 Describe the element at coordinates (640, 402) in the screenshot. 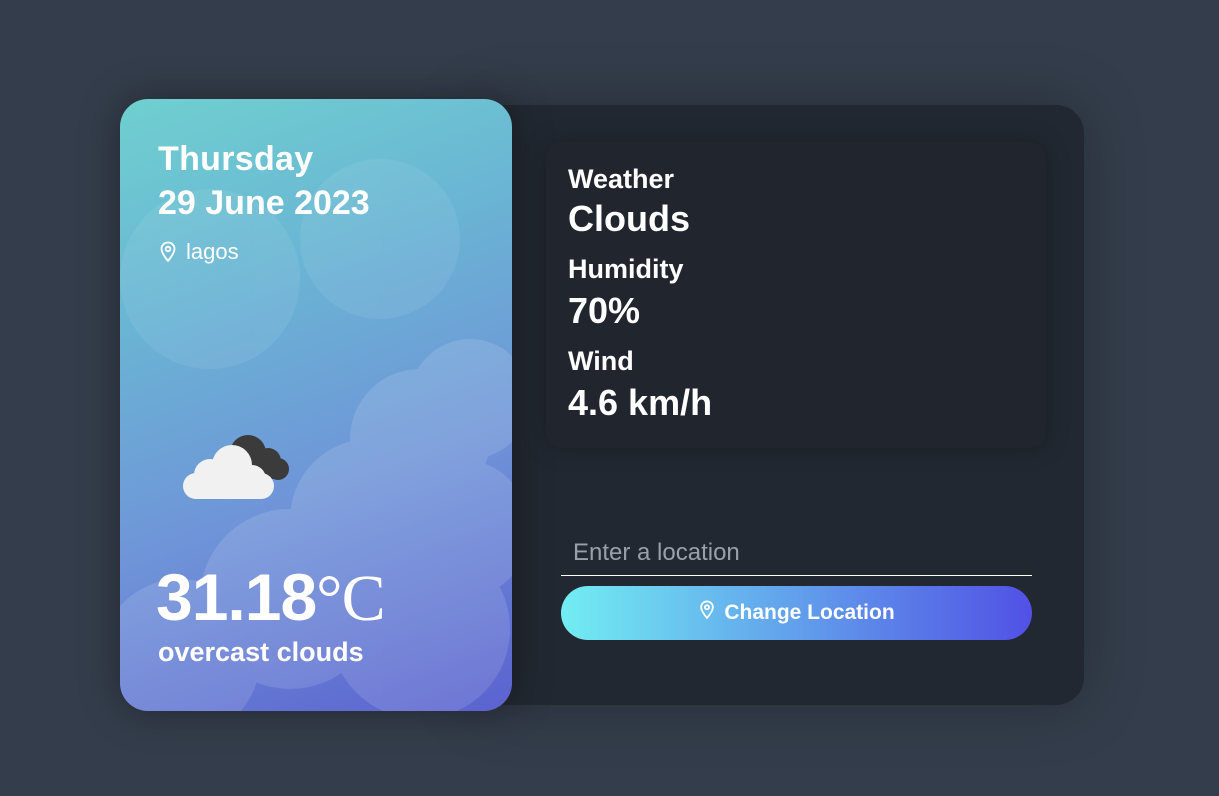

I see `wind-value: 4.6 km/h` at that location.